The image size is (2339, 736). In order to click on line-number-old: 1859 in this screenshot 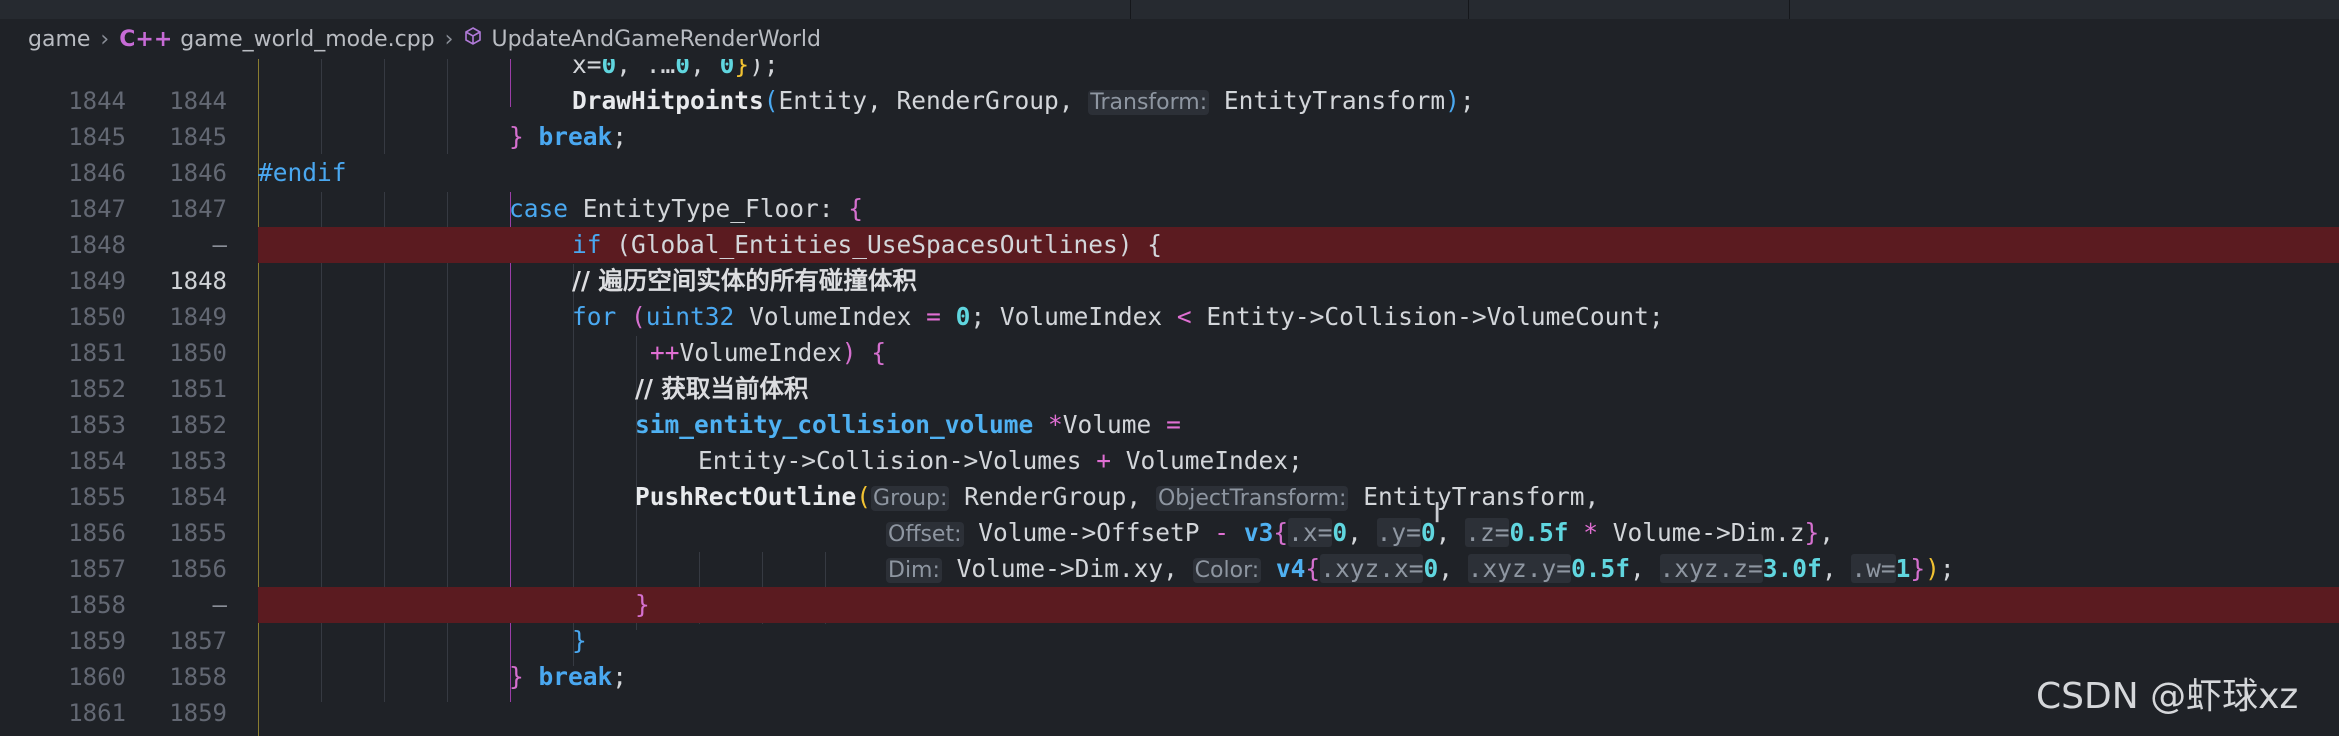, I will do `click(97, 641)`.